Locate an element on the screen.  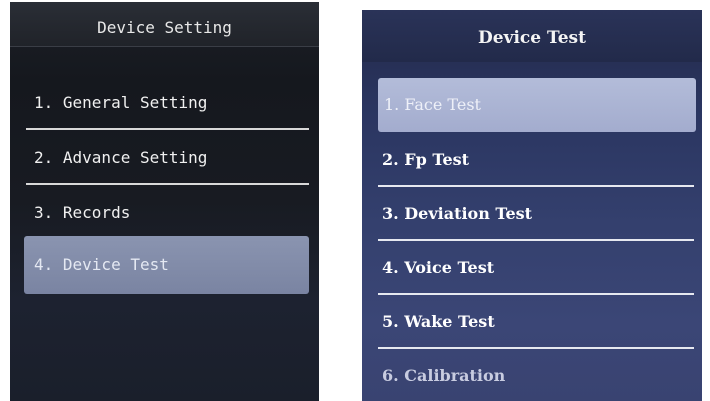
menu-item-records: 3. Records is located at coordinates (166, 213).